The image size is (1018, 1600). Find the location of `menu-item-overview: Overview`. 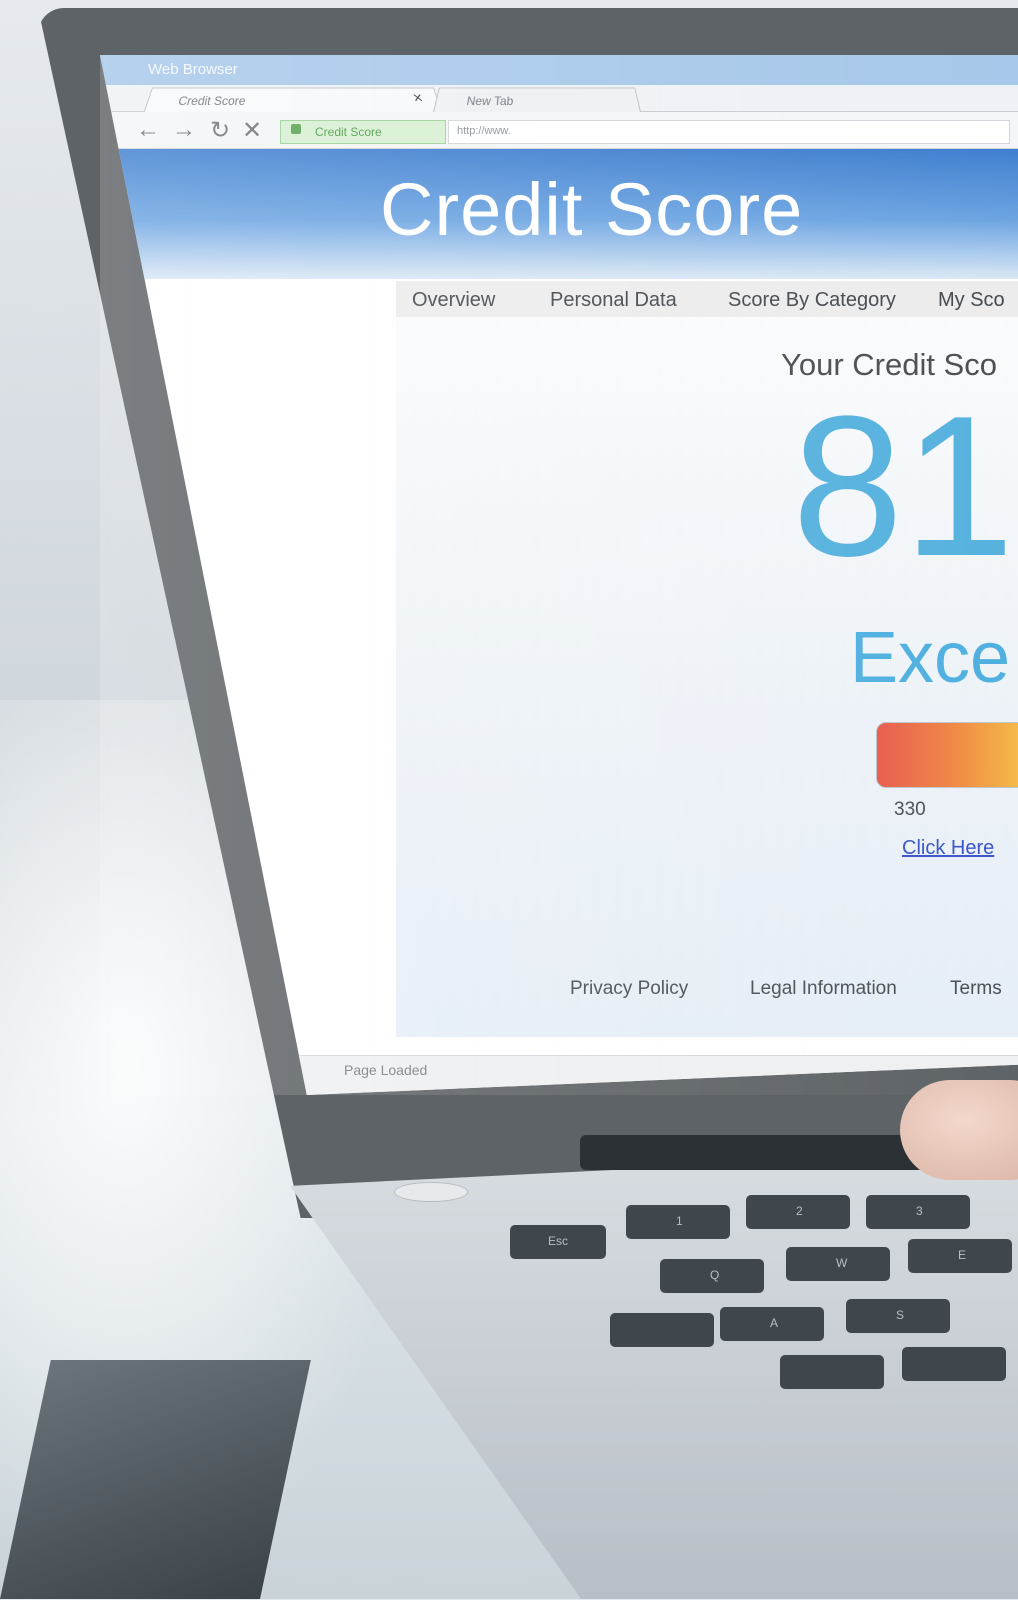

menu-item-overview: Overview is located at coordinates (453, 300).